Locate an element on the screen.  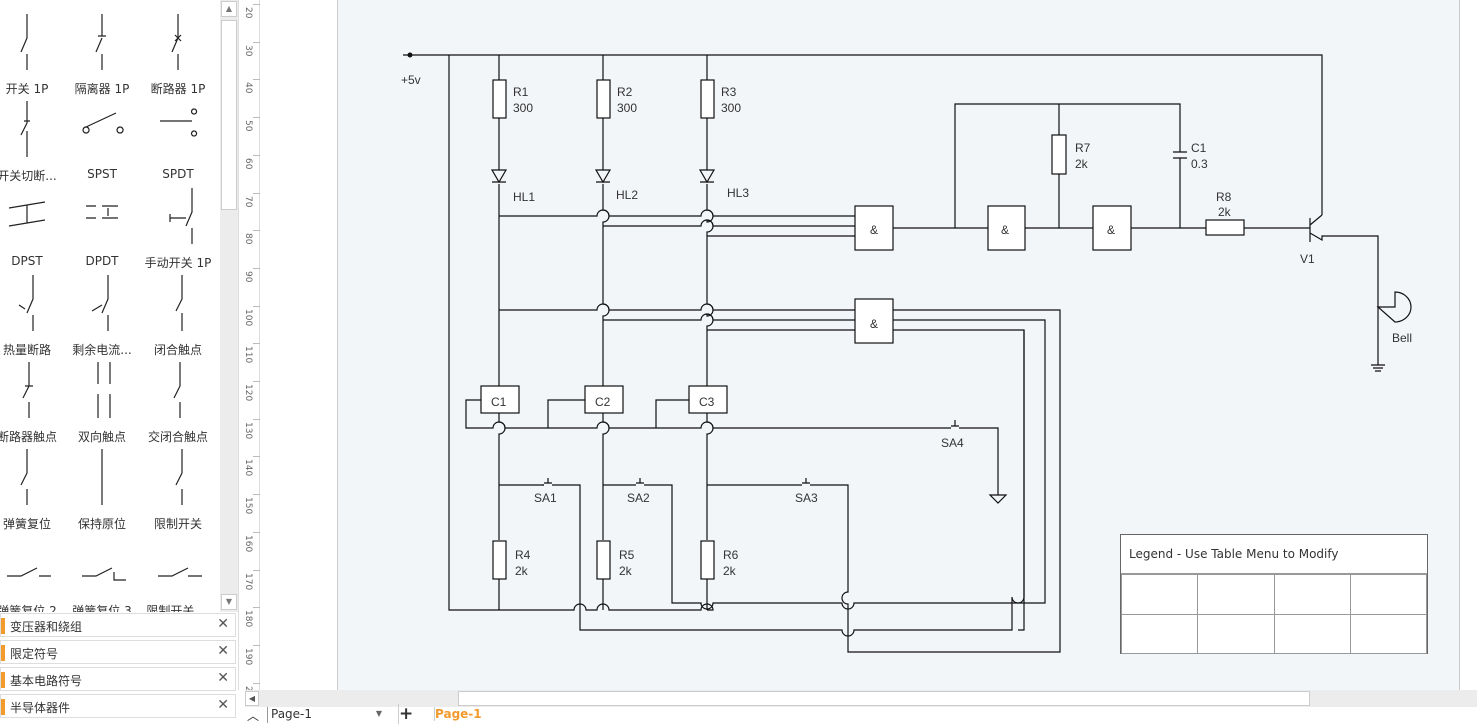
legend-title: Legend - Use Table Menu to Modify is located at coordinates (1274, 554).